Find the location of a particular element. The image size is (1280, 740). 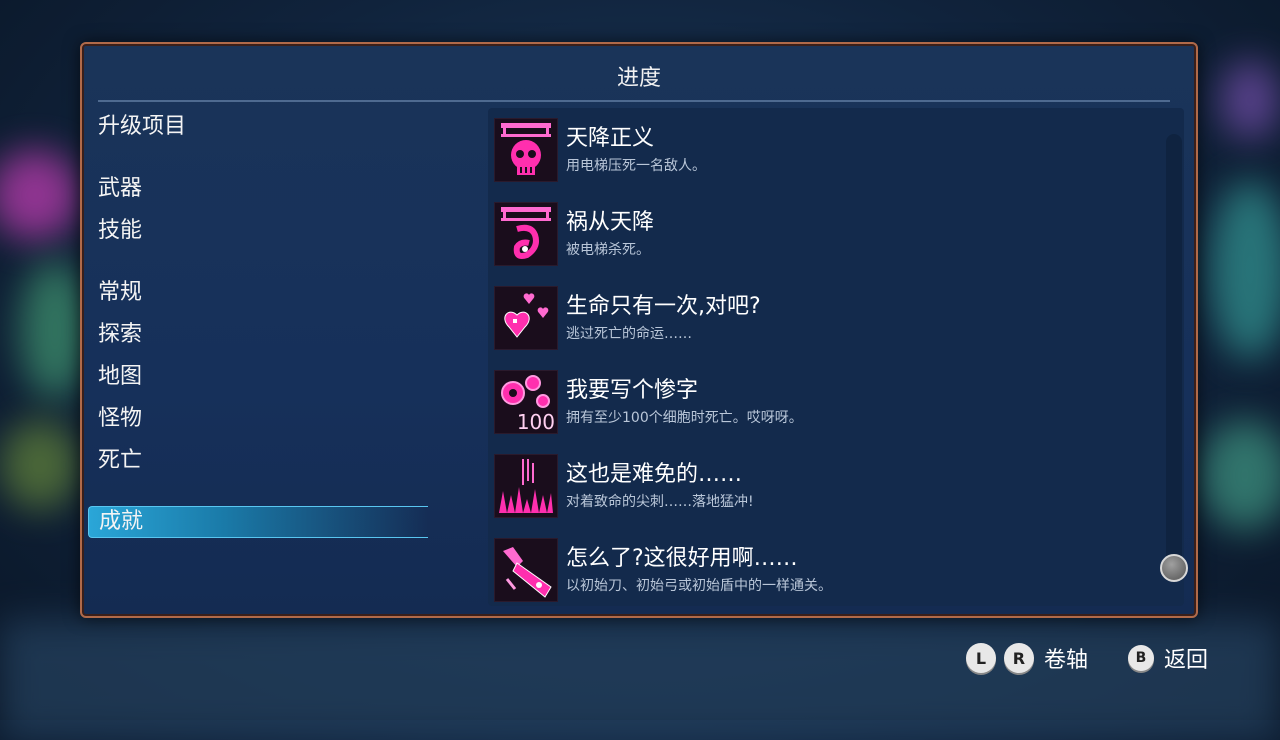

achievement-item: 这也是难免的…… 对着致命的尖刺……落地猛冲! is located at coordinates (814, 487).